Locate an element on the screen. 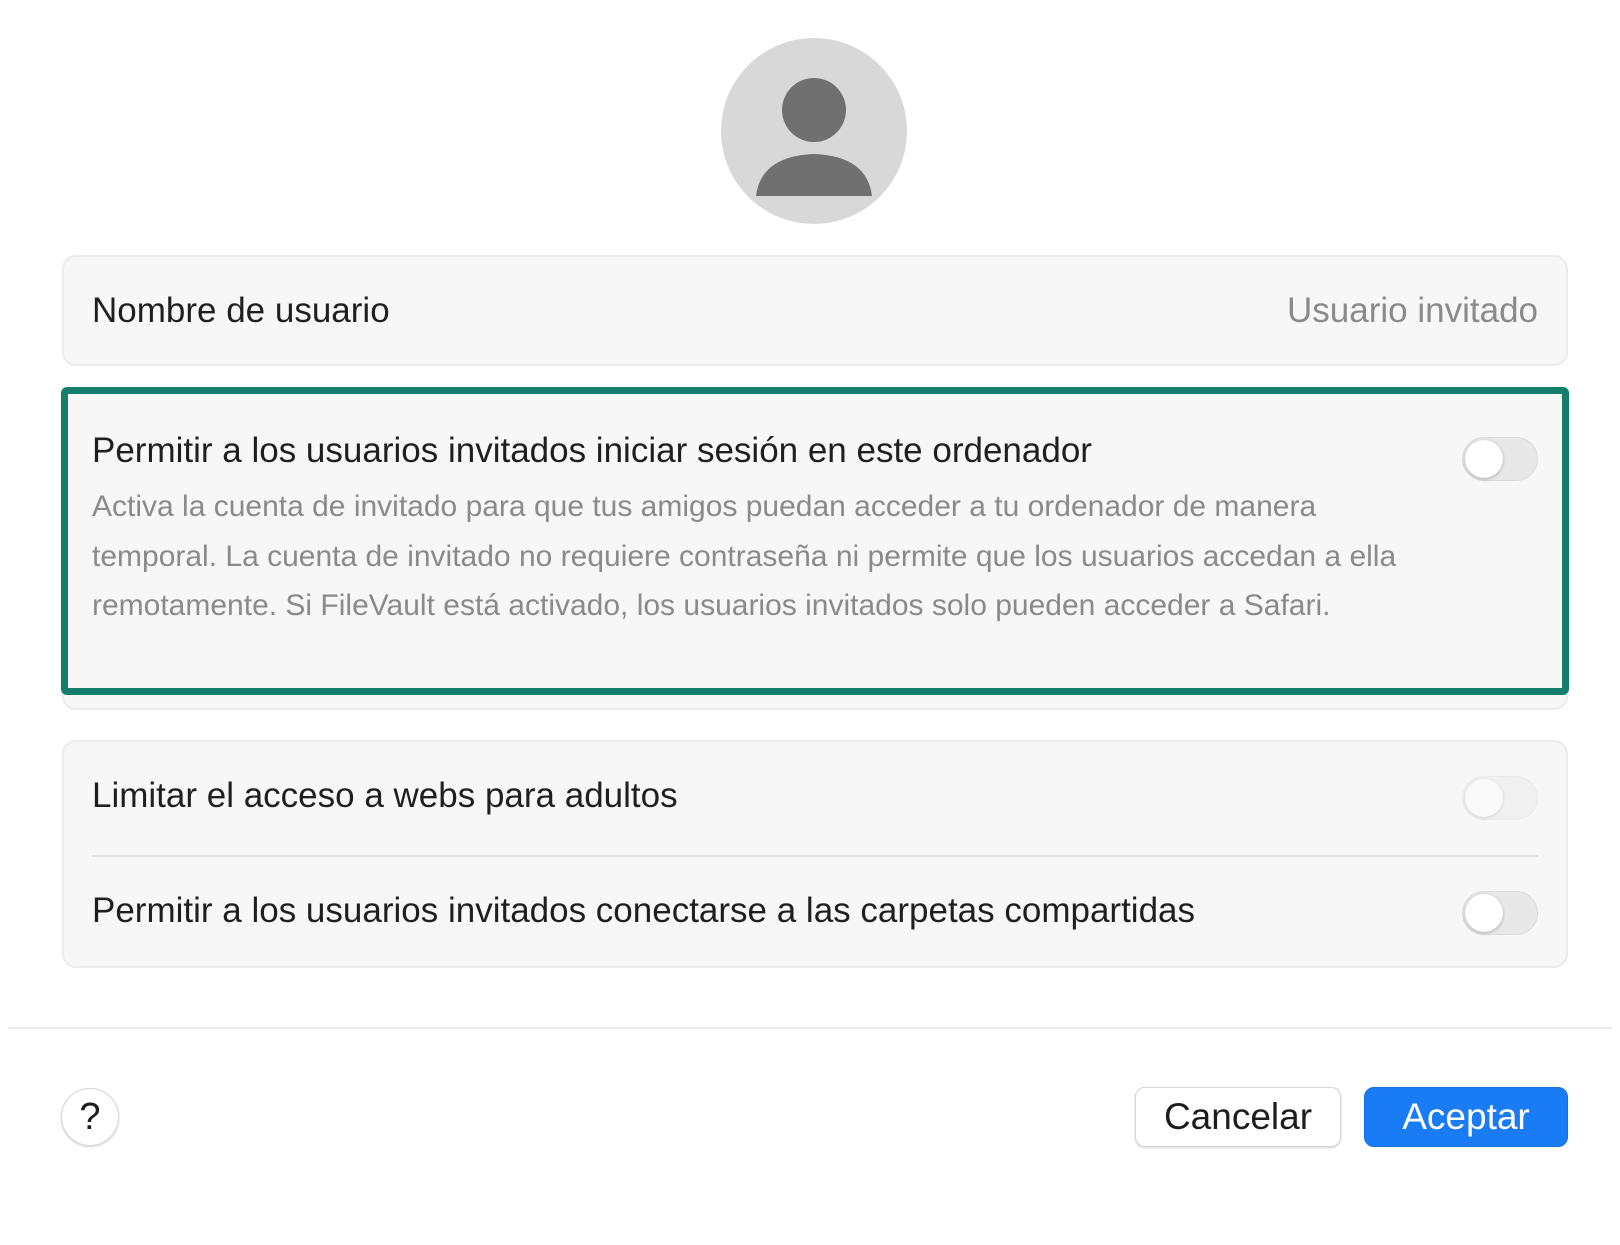 The height and width of the screenshot is (1245, 1620). username-card: Nombre de usuario Usuario invitado is located at coordinates (815, 310).